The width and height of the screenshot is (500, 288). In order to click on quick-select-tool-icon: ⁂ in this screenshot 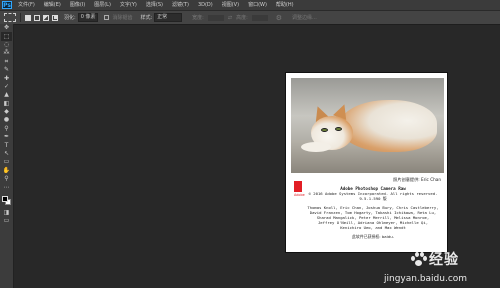, I will do `click(6, 53)`.